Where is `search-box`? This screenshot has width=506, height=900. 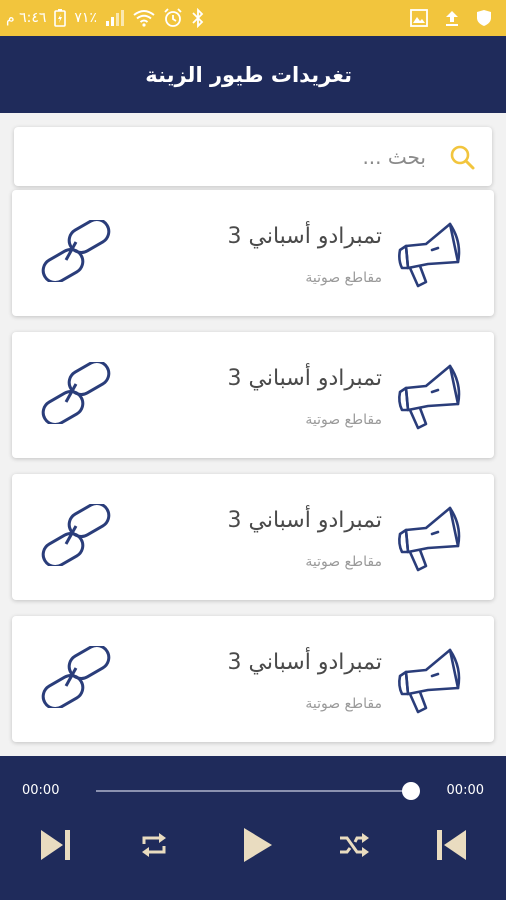
search-box is located at coordinates (253, 156).